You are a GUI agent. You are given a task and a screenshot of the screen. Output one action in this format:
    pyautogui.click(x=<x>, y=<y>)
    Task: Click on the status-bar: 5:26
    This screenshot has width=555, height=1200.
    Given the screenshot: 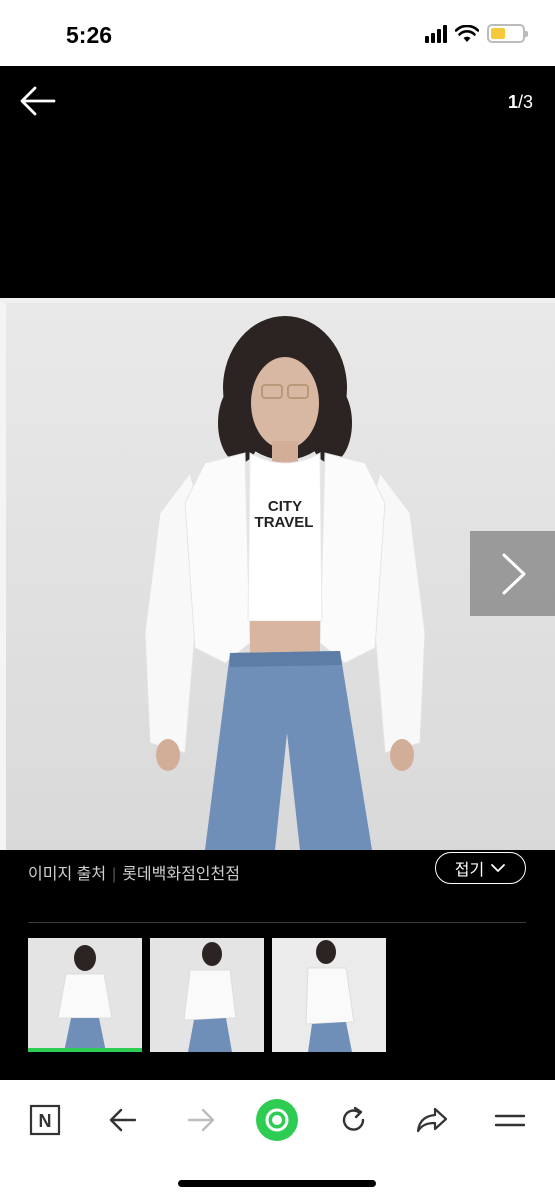 What is the action you would take?
    pyautogui.click(x=277, y=33)
    